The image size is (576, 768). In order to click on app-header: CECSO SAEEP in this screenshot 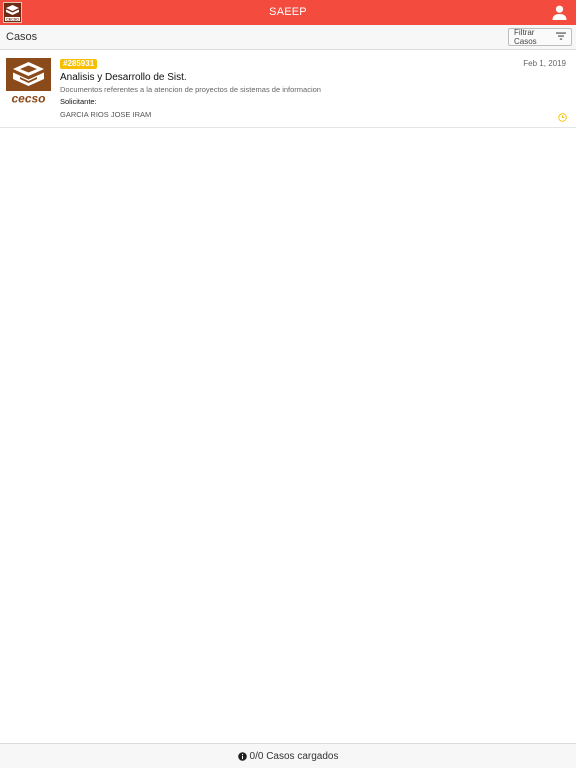, I will do `click(288, 12)`.